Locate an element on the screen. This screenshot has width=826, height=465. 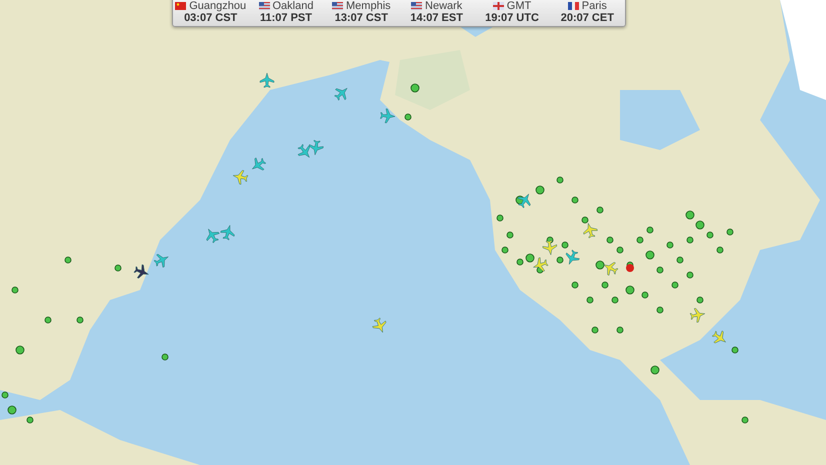
clock-time: 11:07 PST is located at coordinates (286, 18).